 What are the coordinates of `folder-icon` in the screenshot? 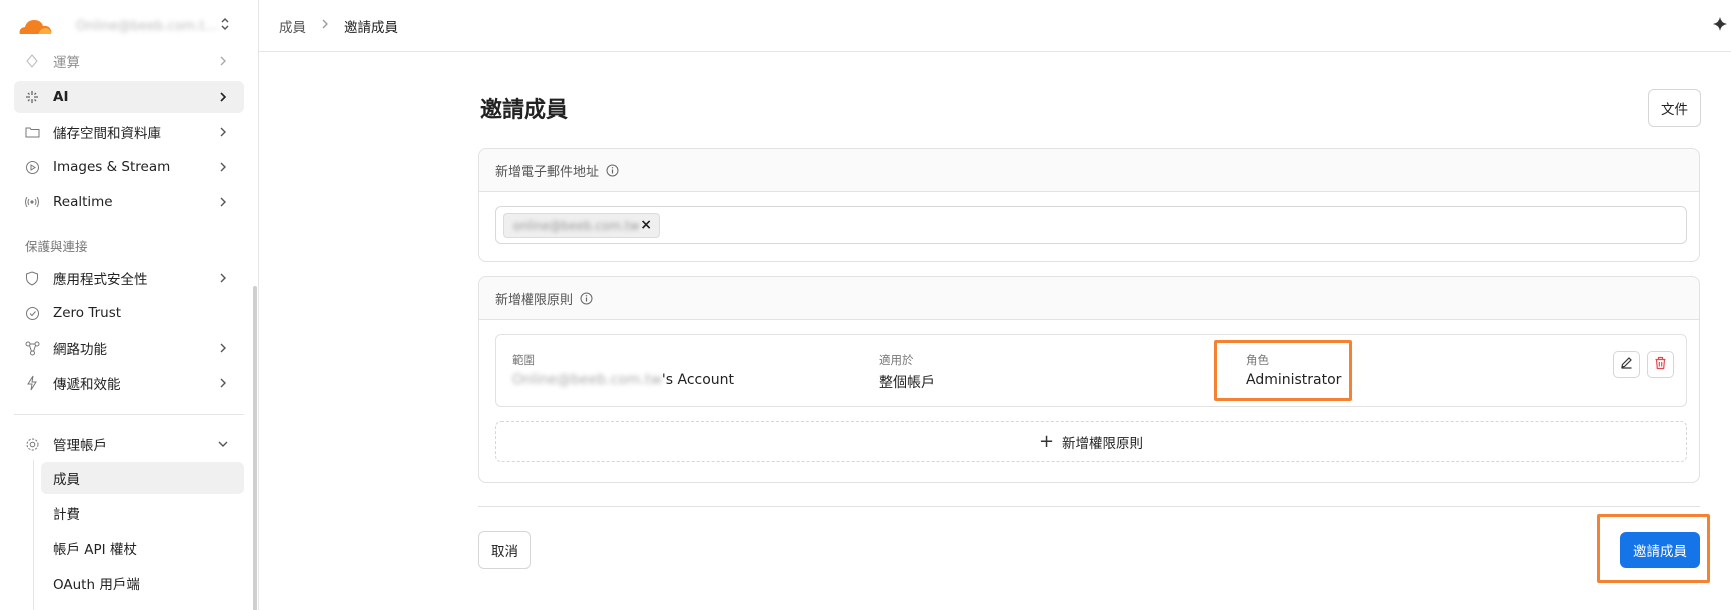 It's located at (32, 132).